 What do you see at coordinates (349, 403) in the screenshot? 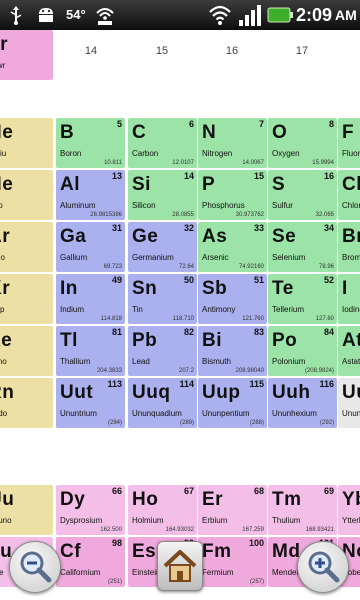
I see `element-tile: 117UusUnunseptium1.00794` at bounding box center [349, 403].